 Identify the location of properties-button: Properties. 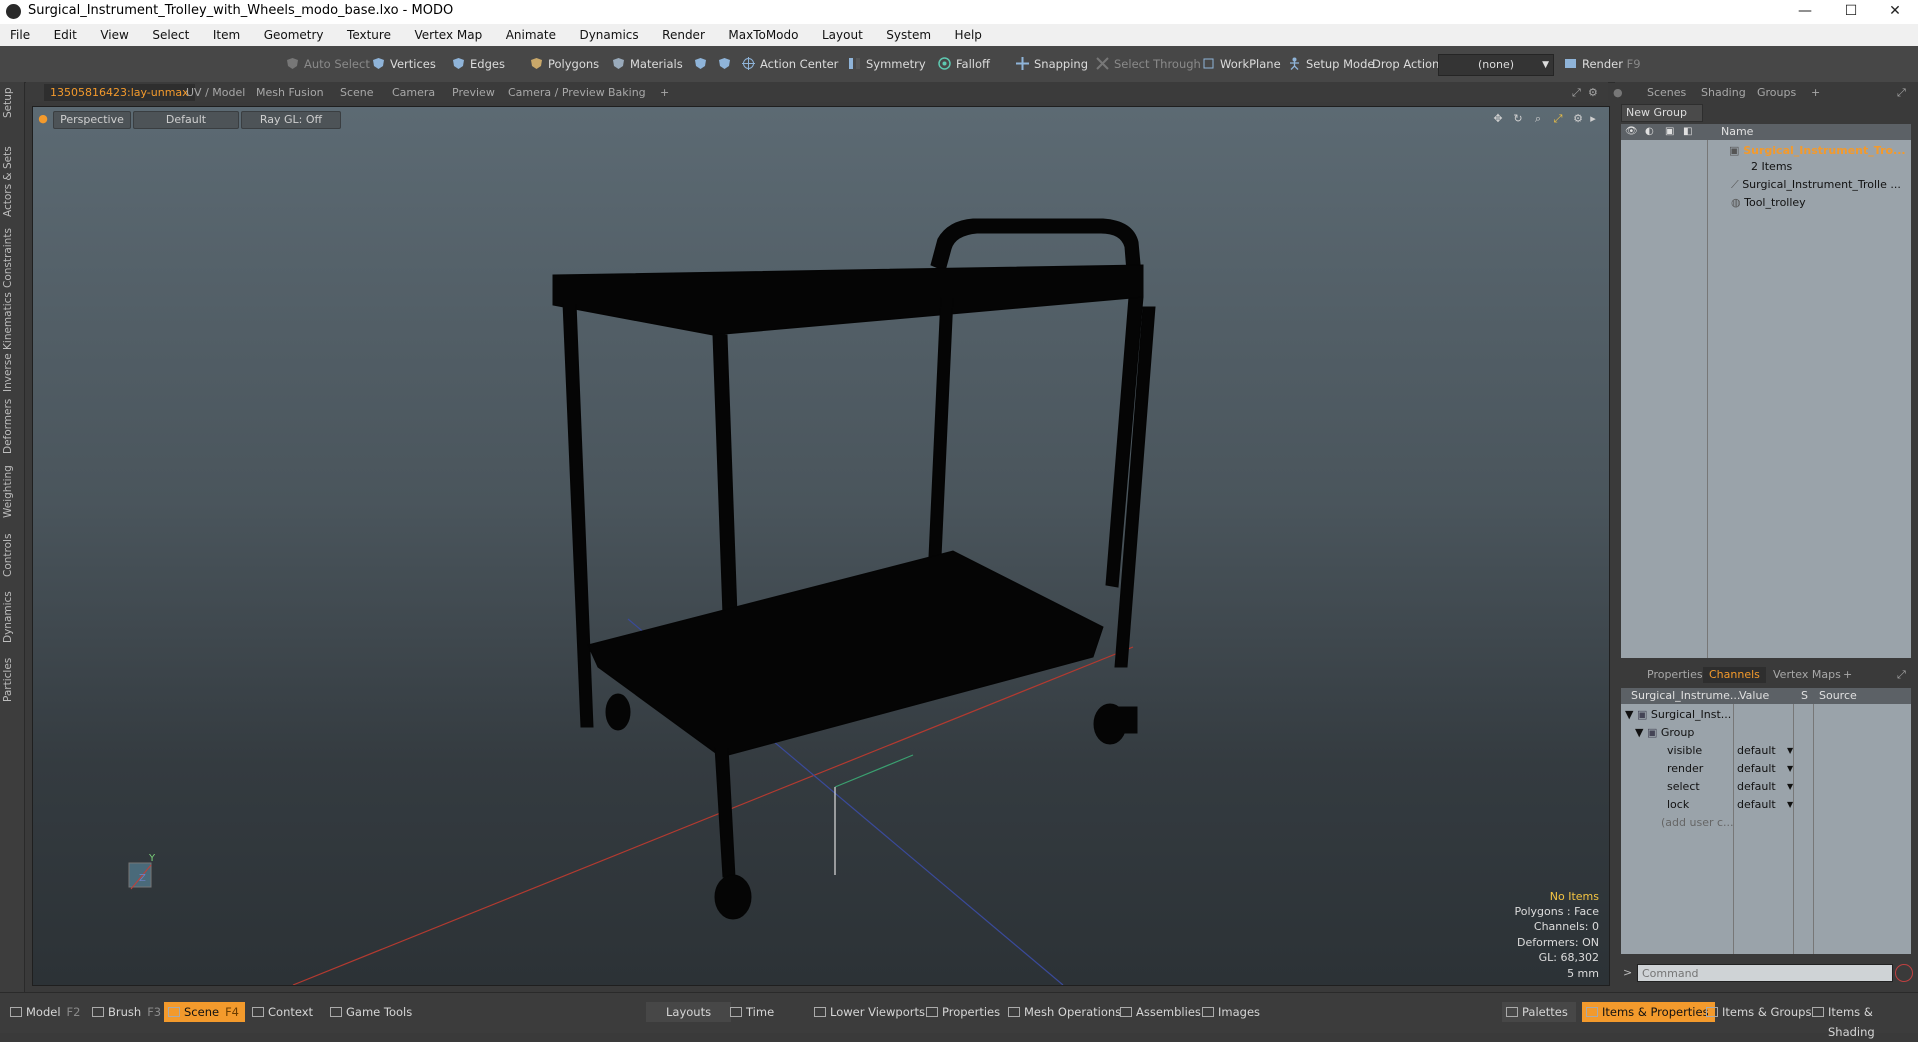
(961, 1012).